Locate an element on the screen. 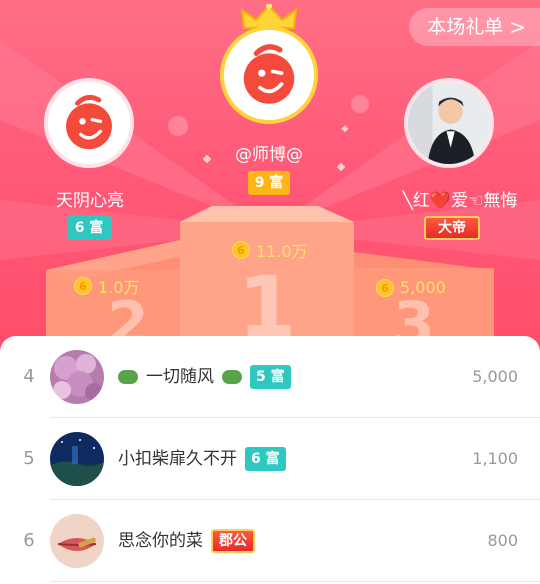 The width and height of the screenshot is (540, 584). lips-photo-icon is located at coordinates (77, 541).